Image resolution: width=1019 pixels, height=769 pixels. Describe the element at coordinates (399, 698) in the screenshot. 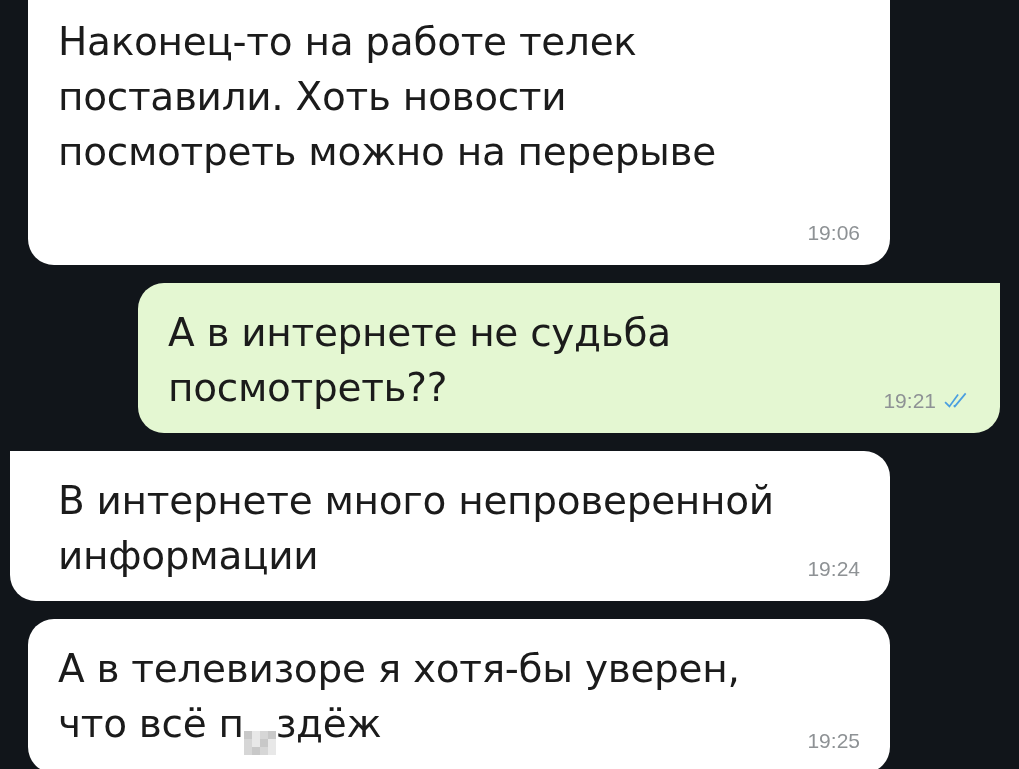

I see `message-text: А в телевизоре я хотя-бы уверен, что всё п здёж` at that location.